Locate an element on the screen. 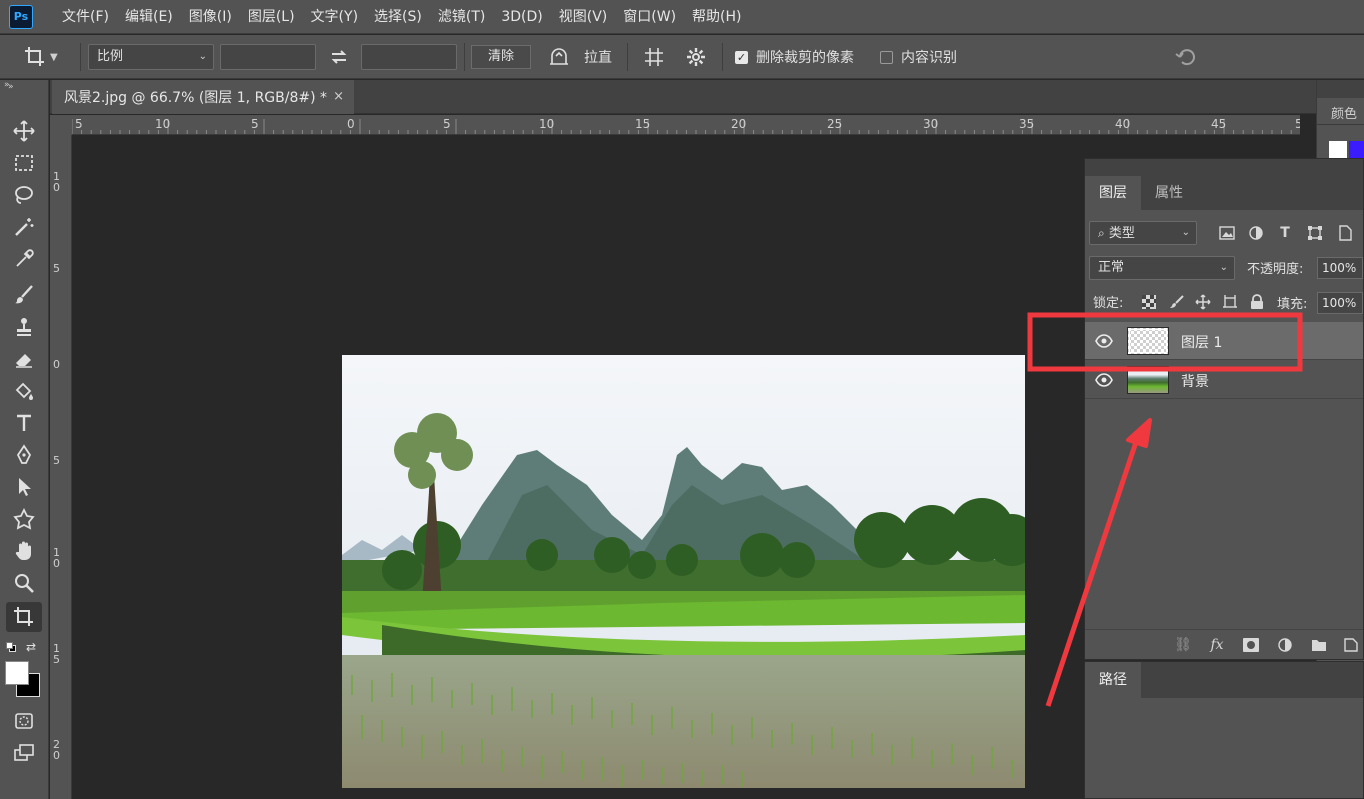 This screenshot has width=1364, height=799. color-spectrum-swatch is located at coordinates (1356, 150).